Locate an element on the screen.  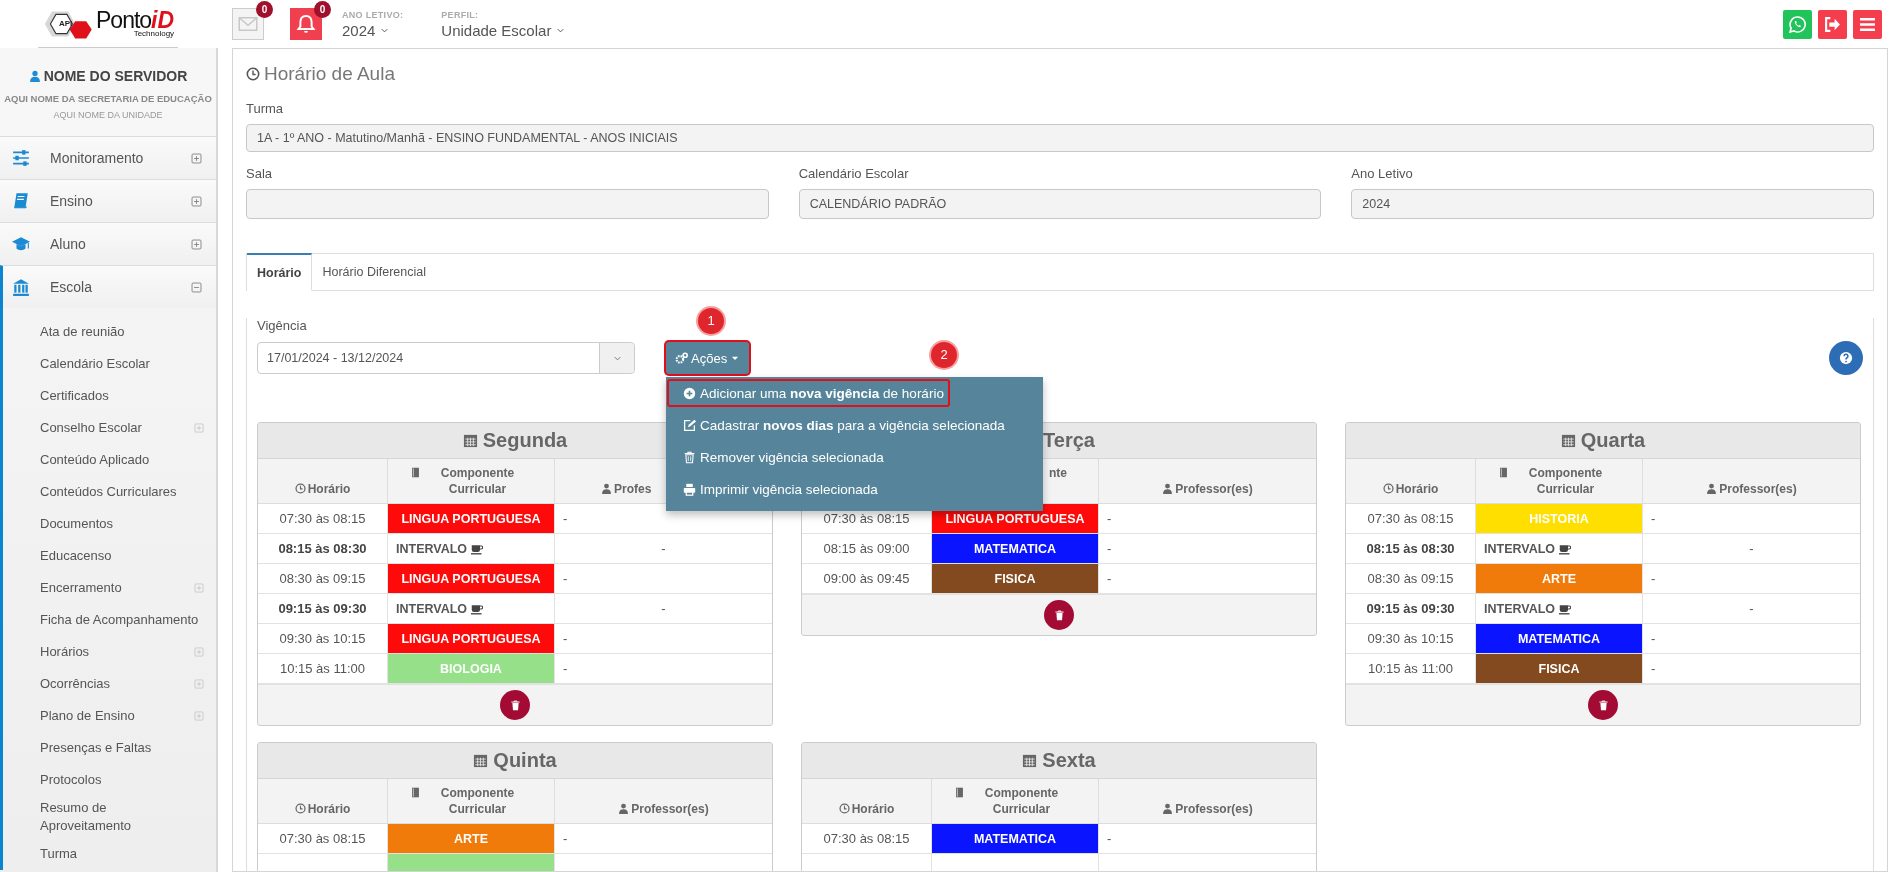
field-label: Ano Letivo is located at coordinates (1382, 173).